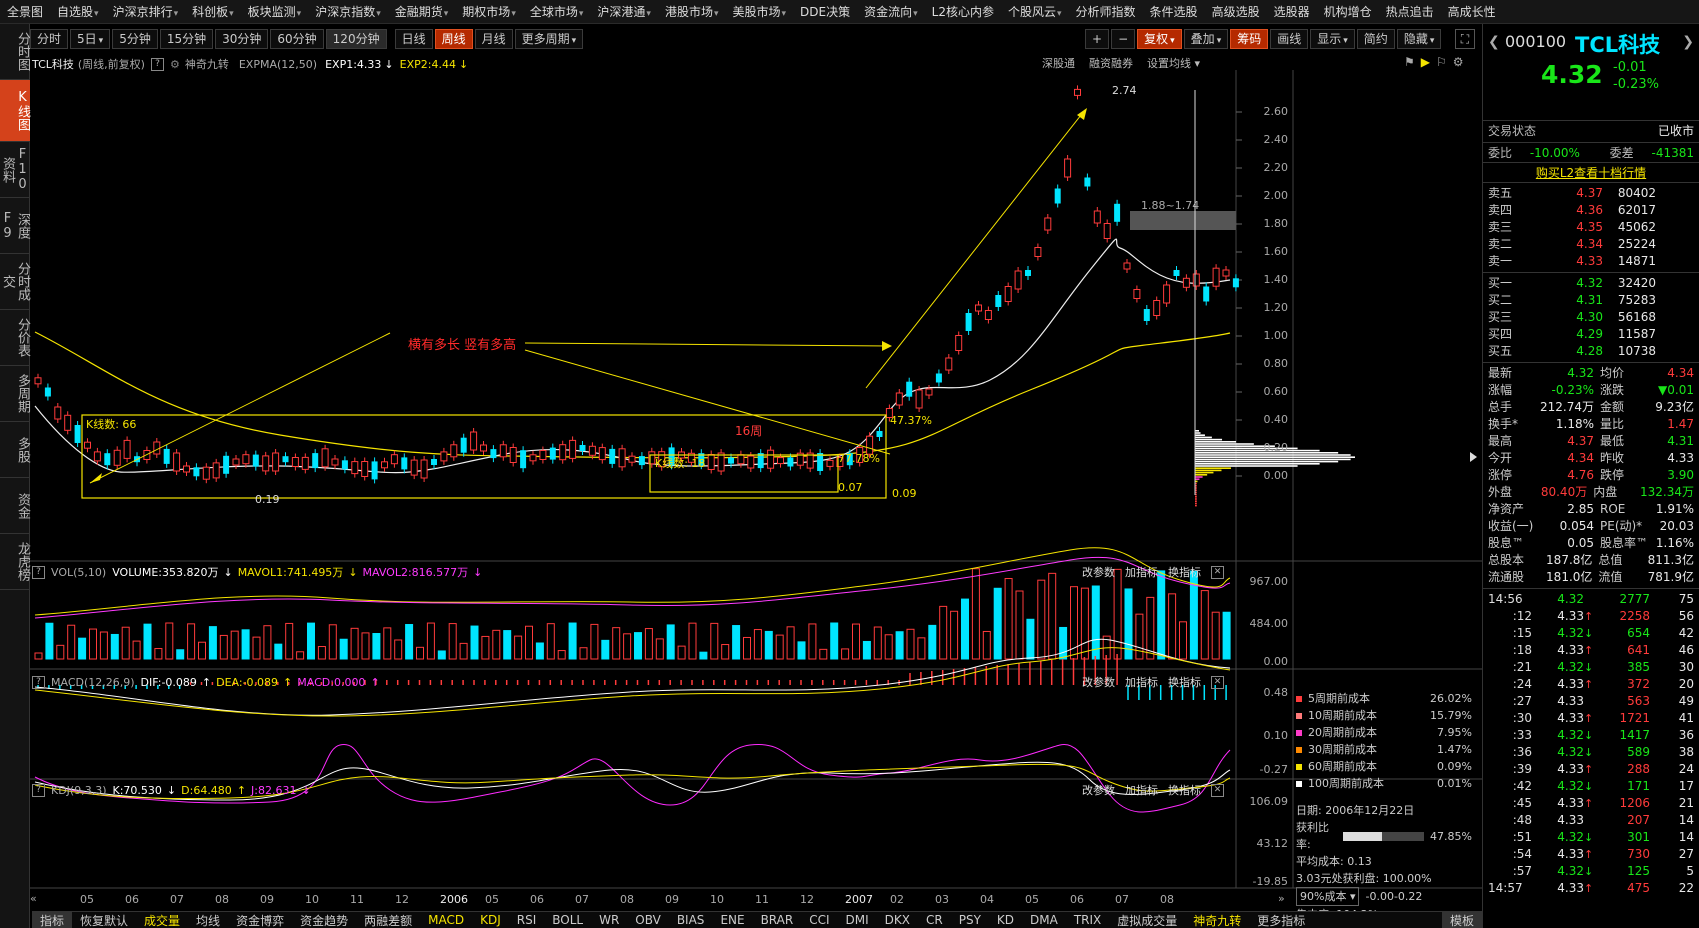 The image size is (1699, 928). I want to click on chart-tool-button: 画线, so click(1289, 38).